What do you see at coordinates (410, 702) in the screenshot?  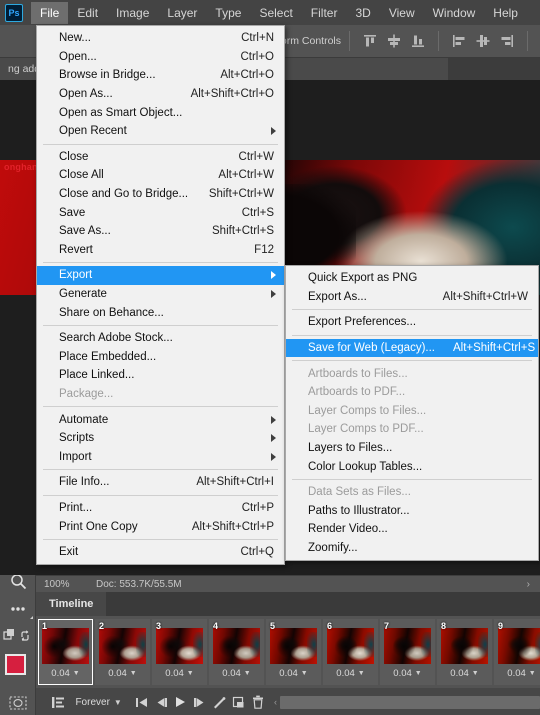 I see `timeline-scrollbar` at bounding box center [410, 702].